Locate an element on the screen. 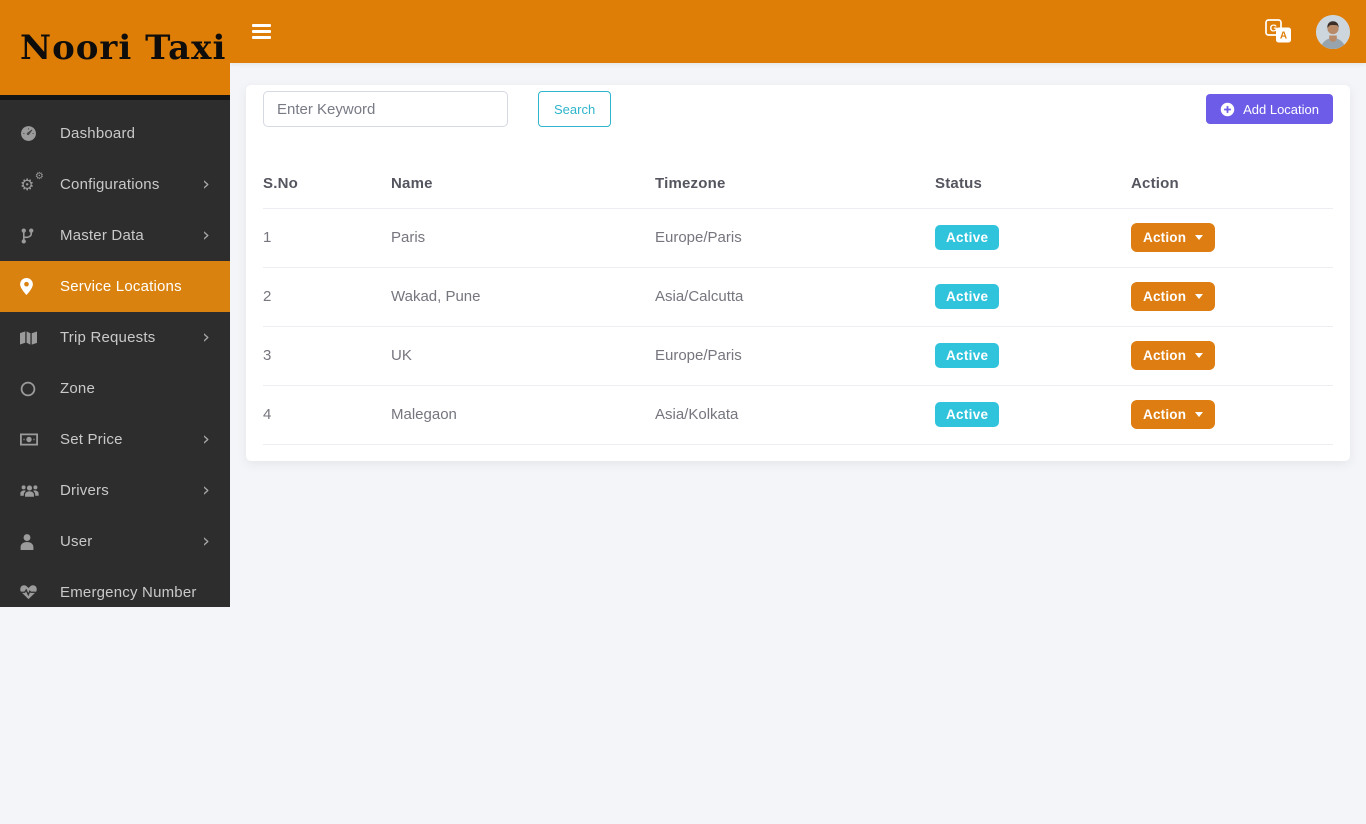 This screenshot has height=824, width=1366. brand-logo: Noori Taxi is located at coordinates (115, 50).